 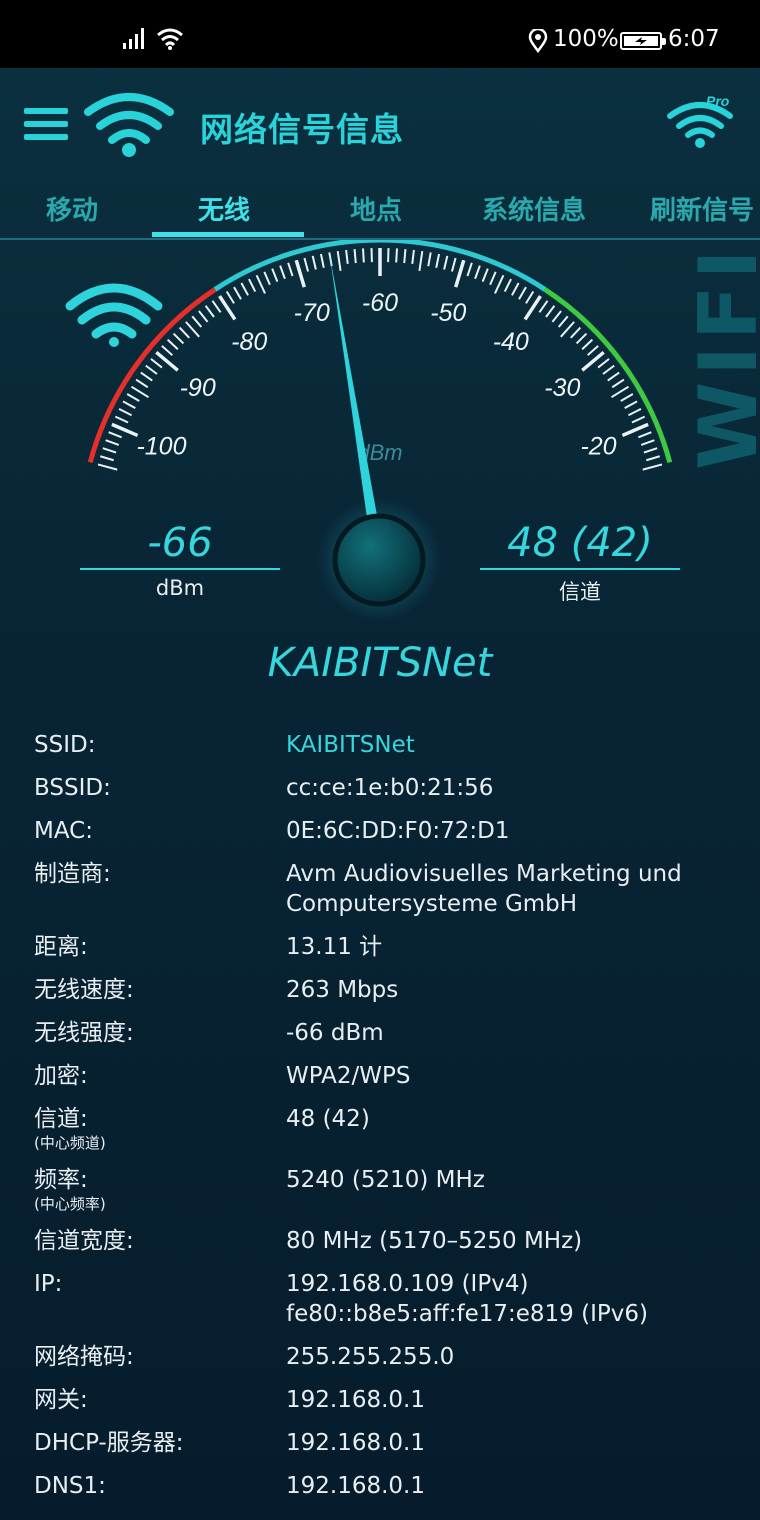 I want to click on gauge-scale-label: -100, so click(x=161, y=447).